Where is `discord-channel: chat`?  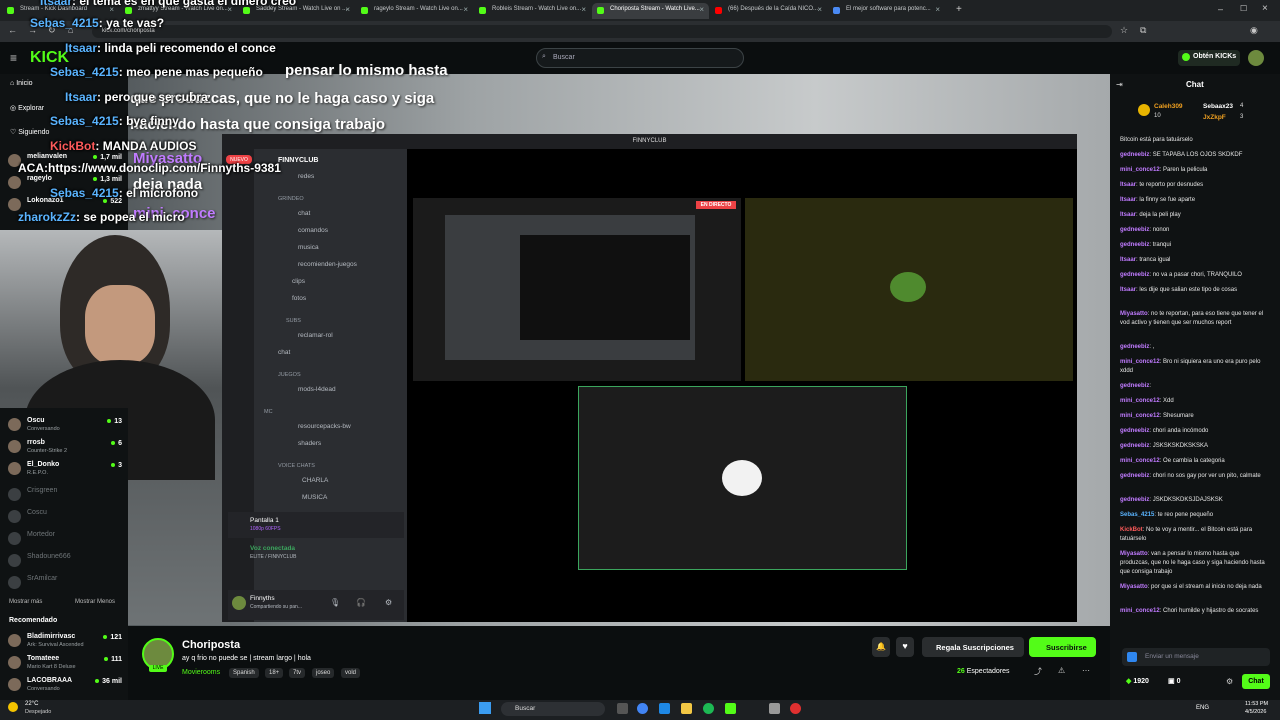
discord-channel: chat is located at coordinates (348, 352).